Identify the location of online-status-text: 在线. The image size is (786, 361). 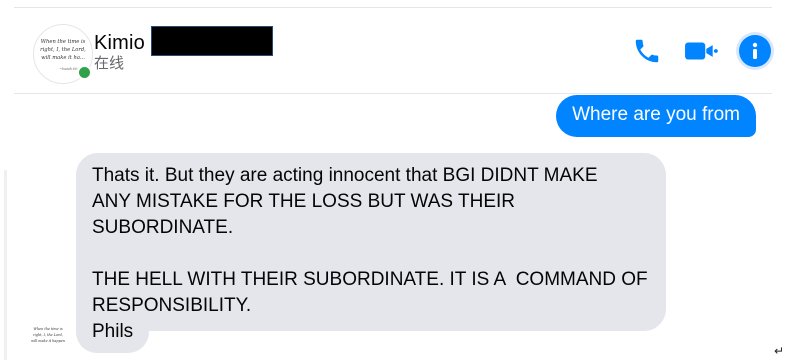
(109, 63).